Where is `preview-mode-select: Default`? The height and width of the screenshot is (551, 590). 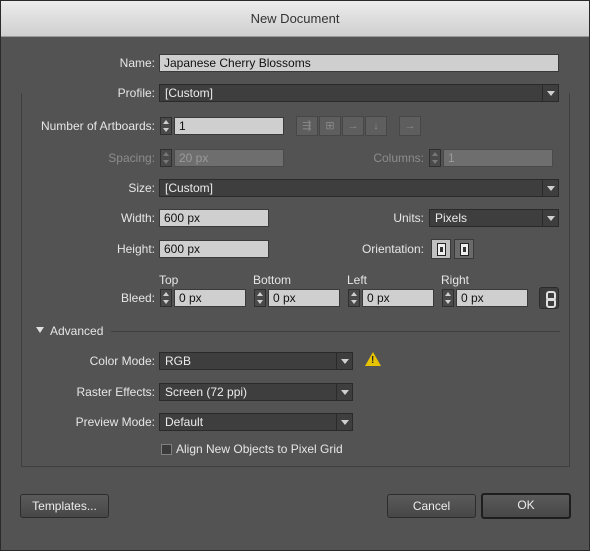
preview-mode-select: Default is located at coordinates (256, 422).